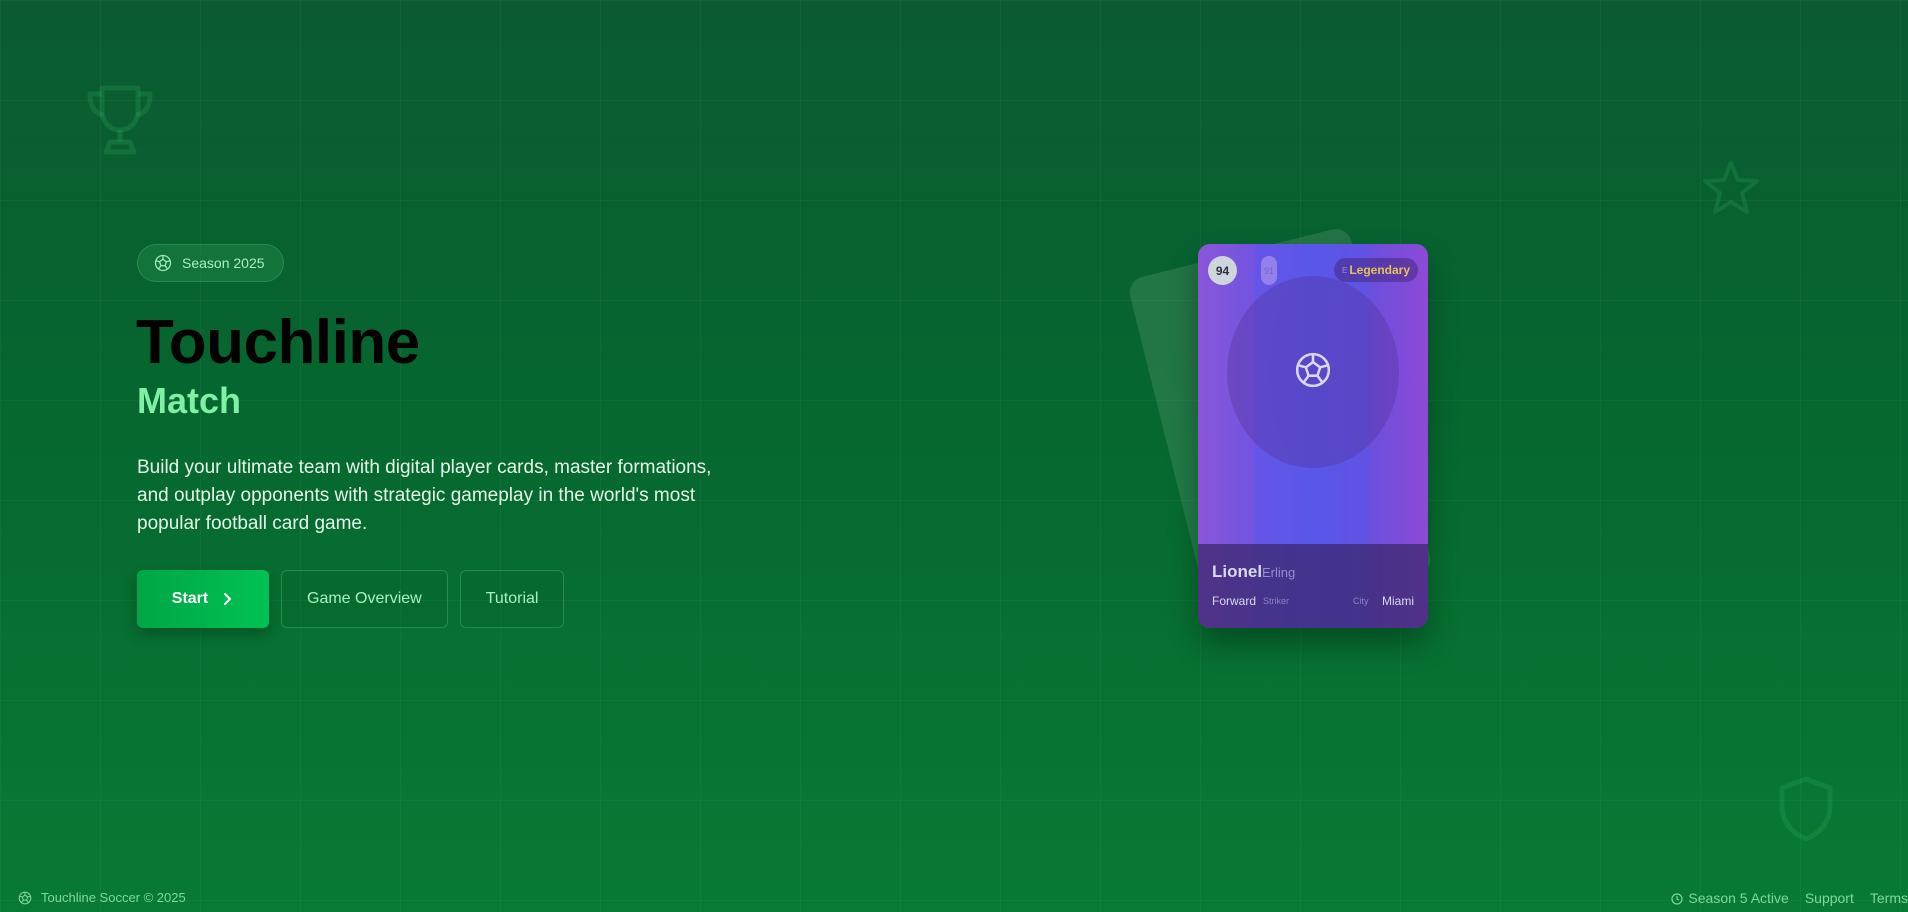 The height and width of the screenshot is (912, 1908). I want to click on page-title: Touchline, so click(278, 342).